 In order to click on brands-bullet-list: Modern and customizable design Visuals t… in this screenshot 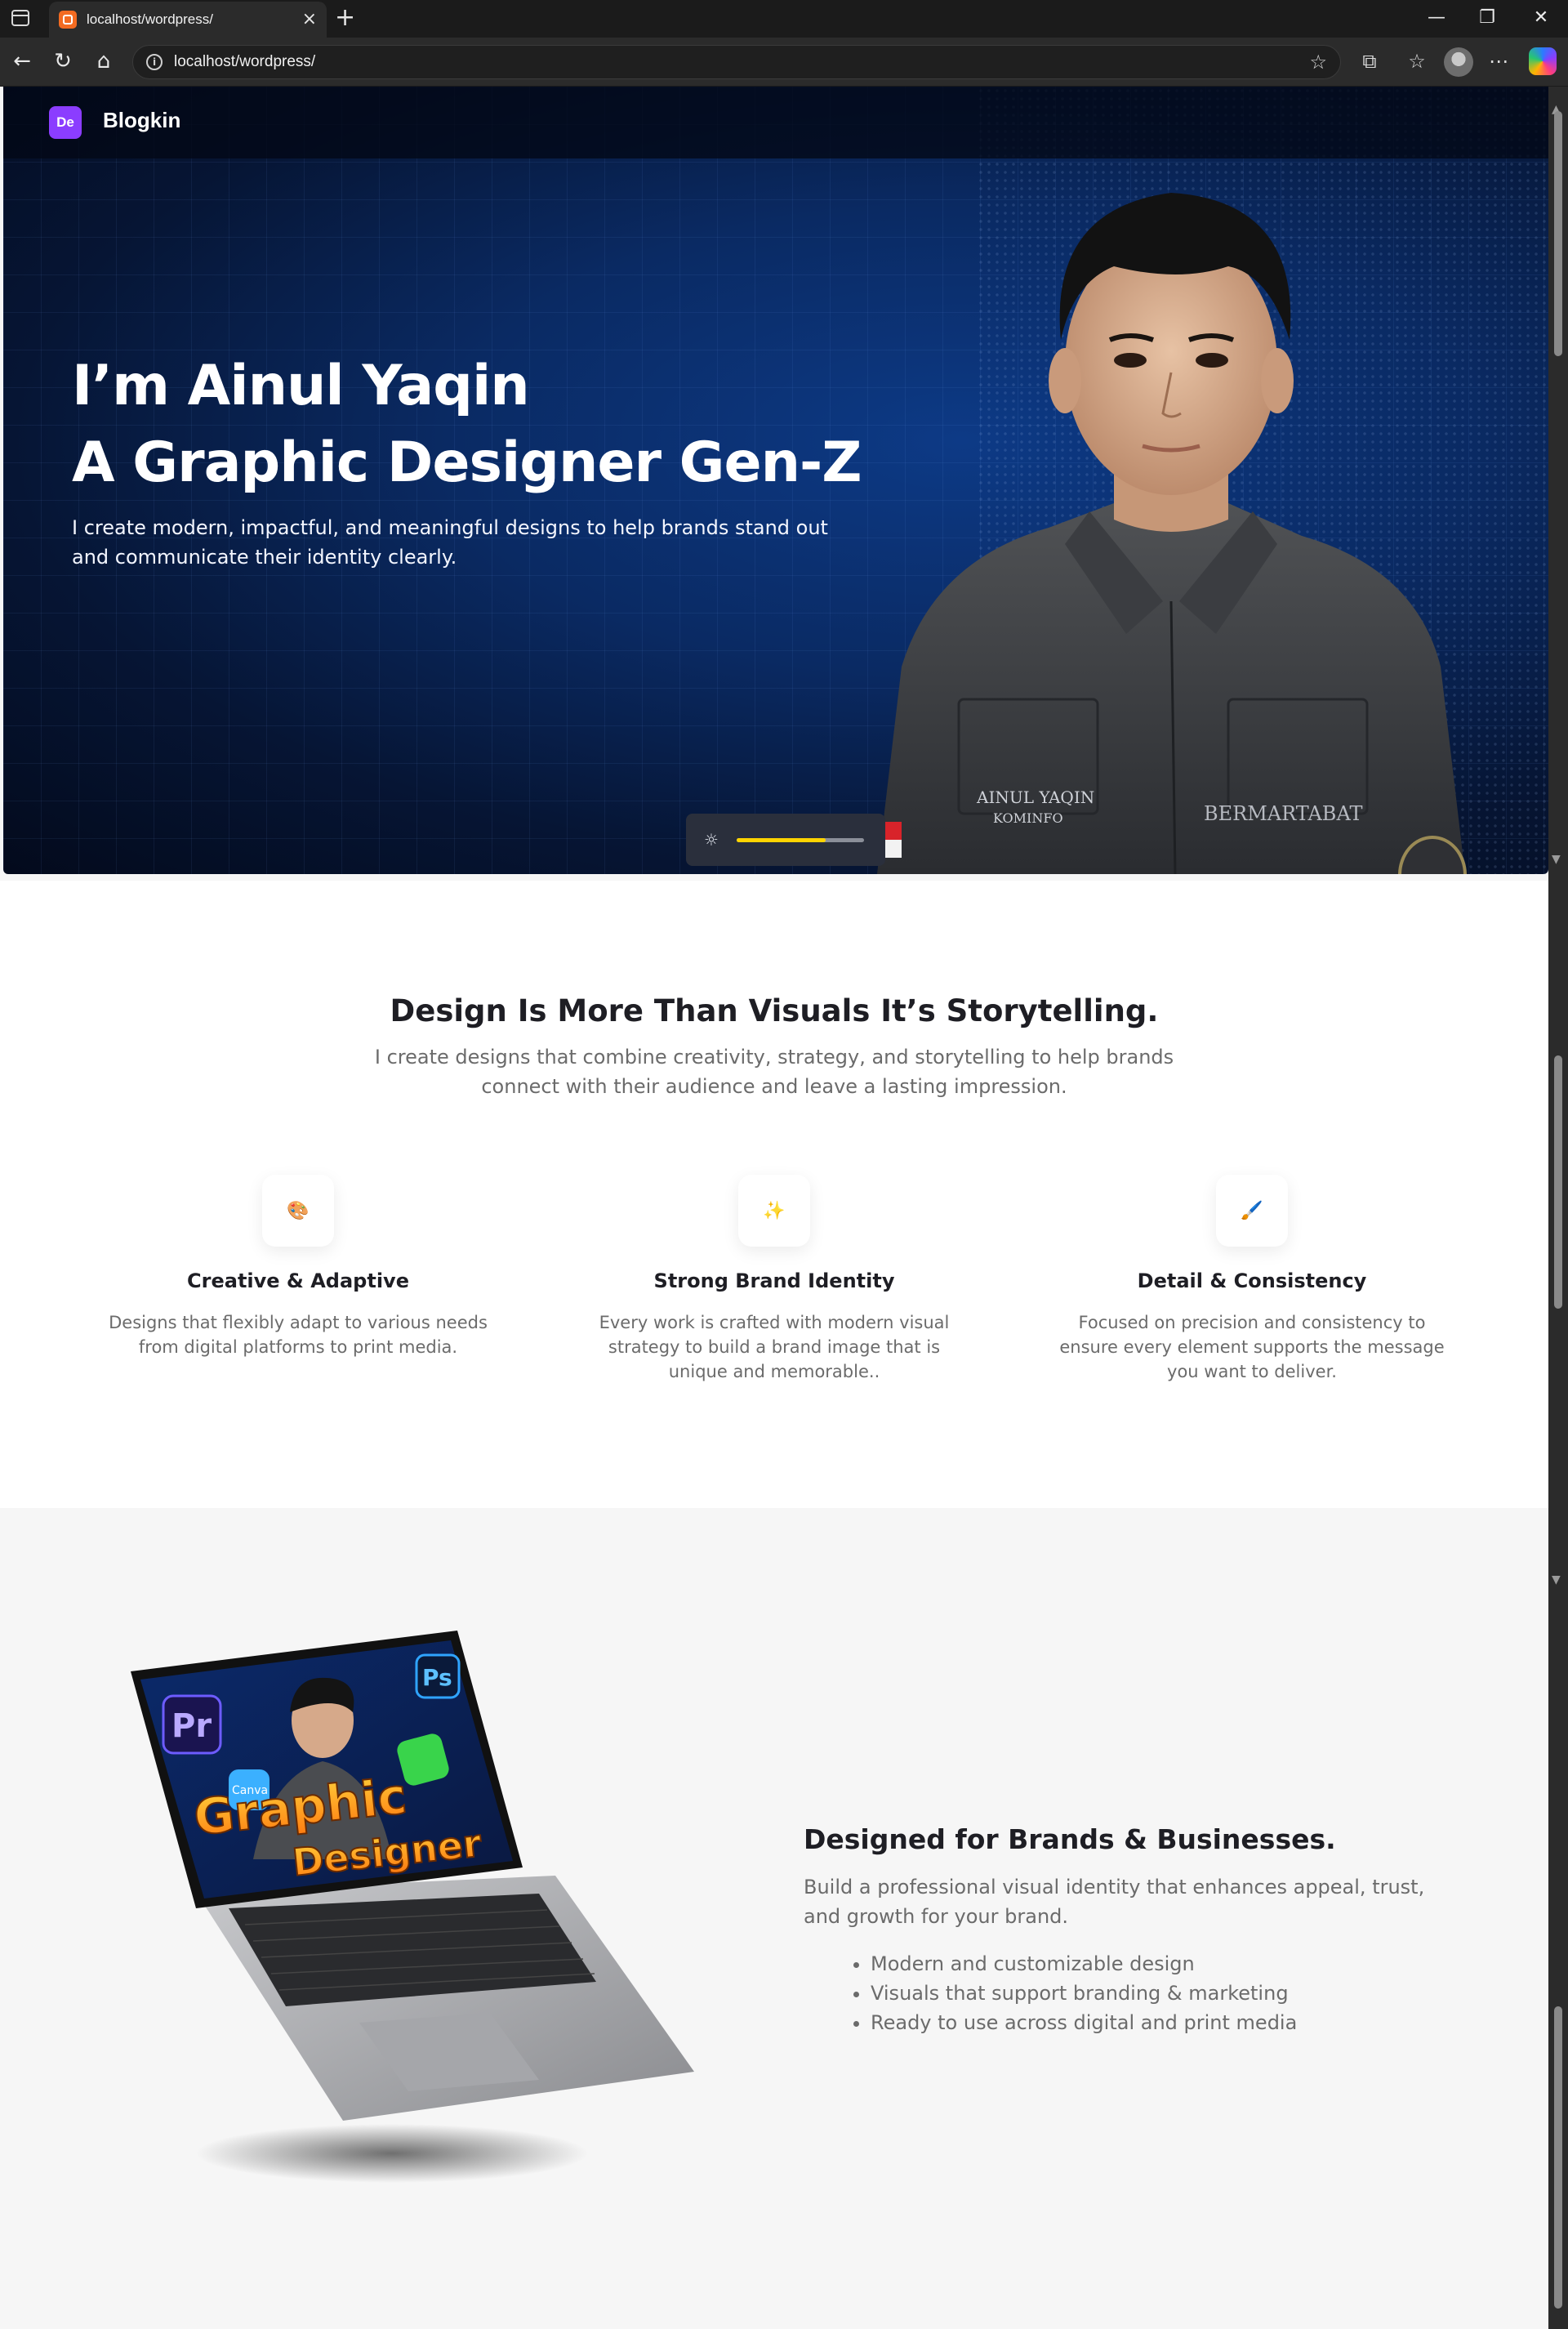, I will do `click(1084, 1993)`.